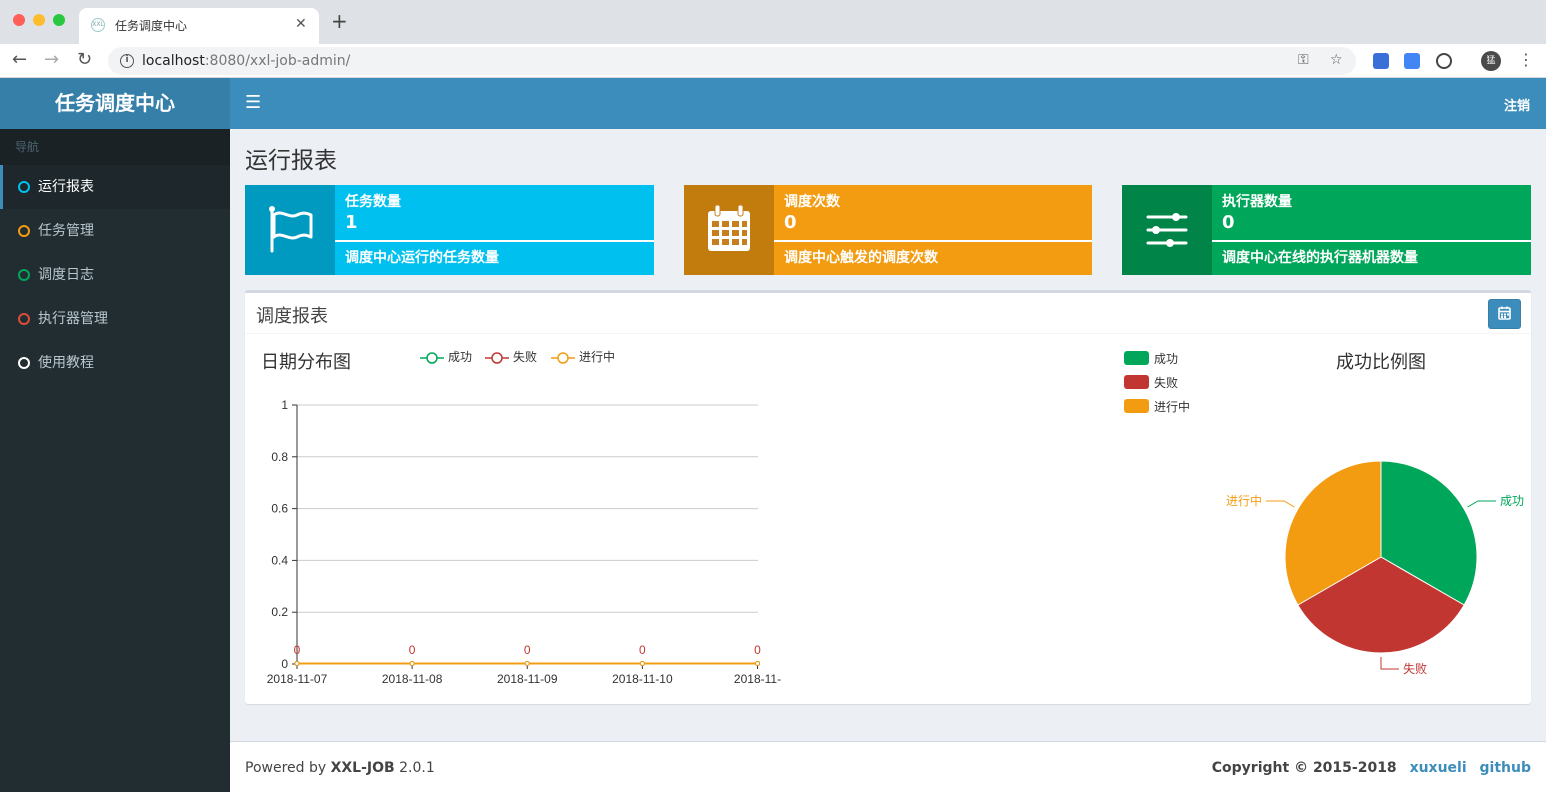 The height and width of the screenshot is (792, 1546). I want to click on author-link: xuxueli, so click(1438, 768).